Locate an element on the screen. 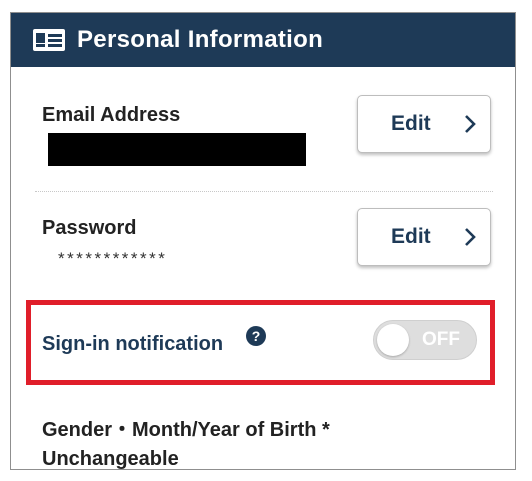  toggle-state-label: OFF is located at coordinates (441, 339).